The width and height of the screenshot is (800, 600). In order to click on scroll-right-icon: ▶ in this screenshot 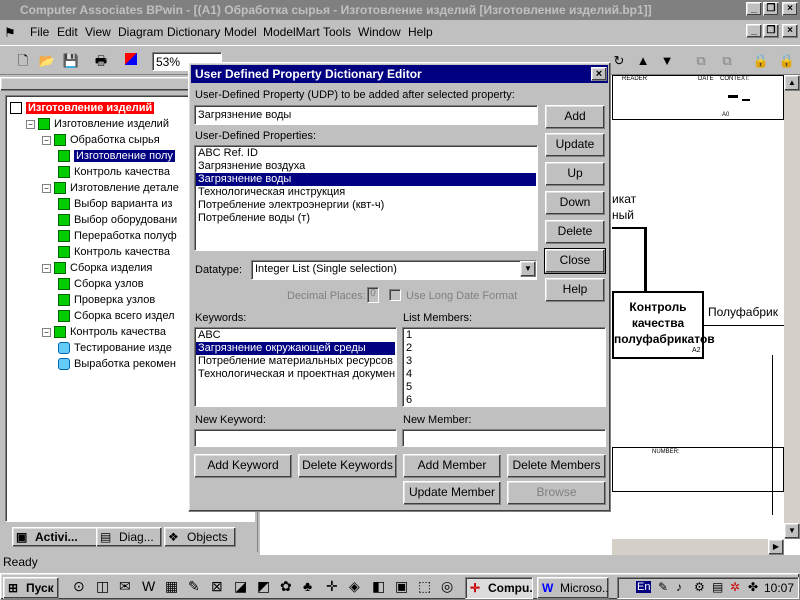, I will do `click(776, 547)`.